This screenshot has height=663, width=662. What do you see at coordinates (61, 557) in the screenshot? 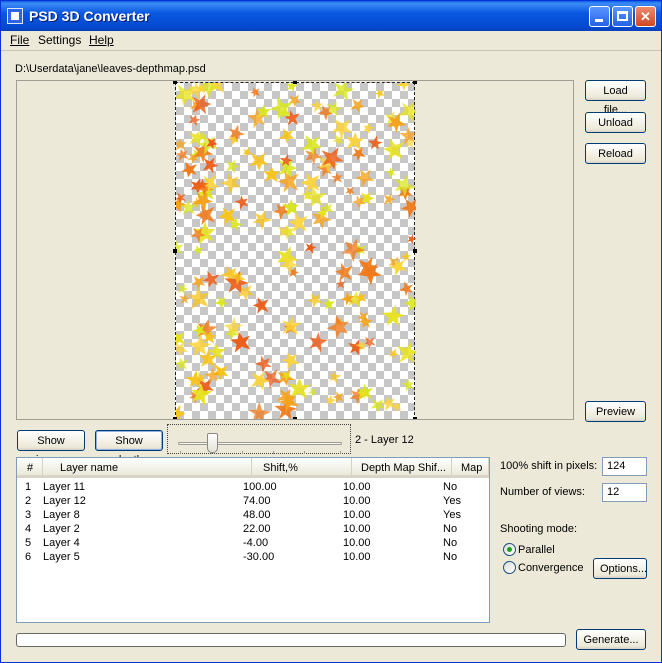
I see `cell-layer-name: Layer 5` at bounding box center [61, 557].